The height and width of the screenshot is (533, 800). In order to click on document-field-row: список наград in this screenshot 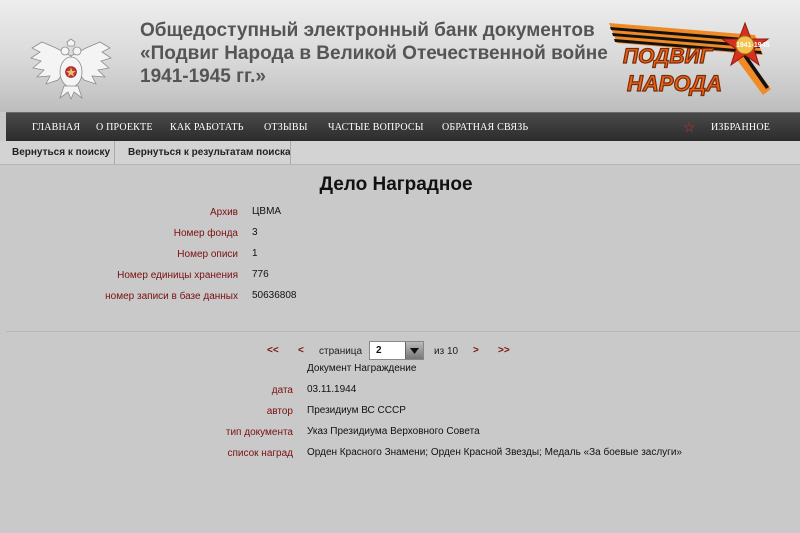, I will do `click(146, 454)`.